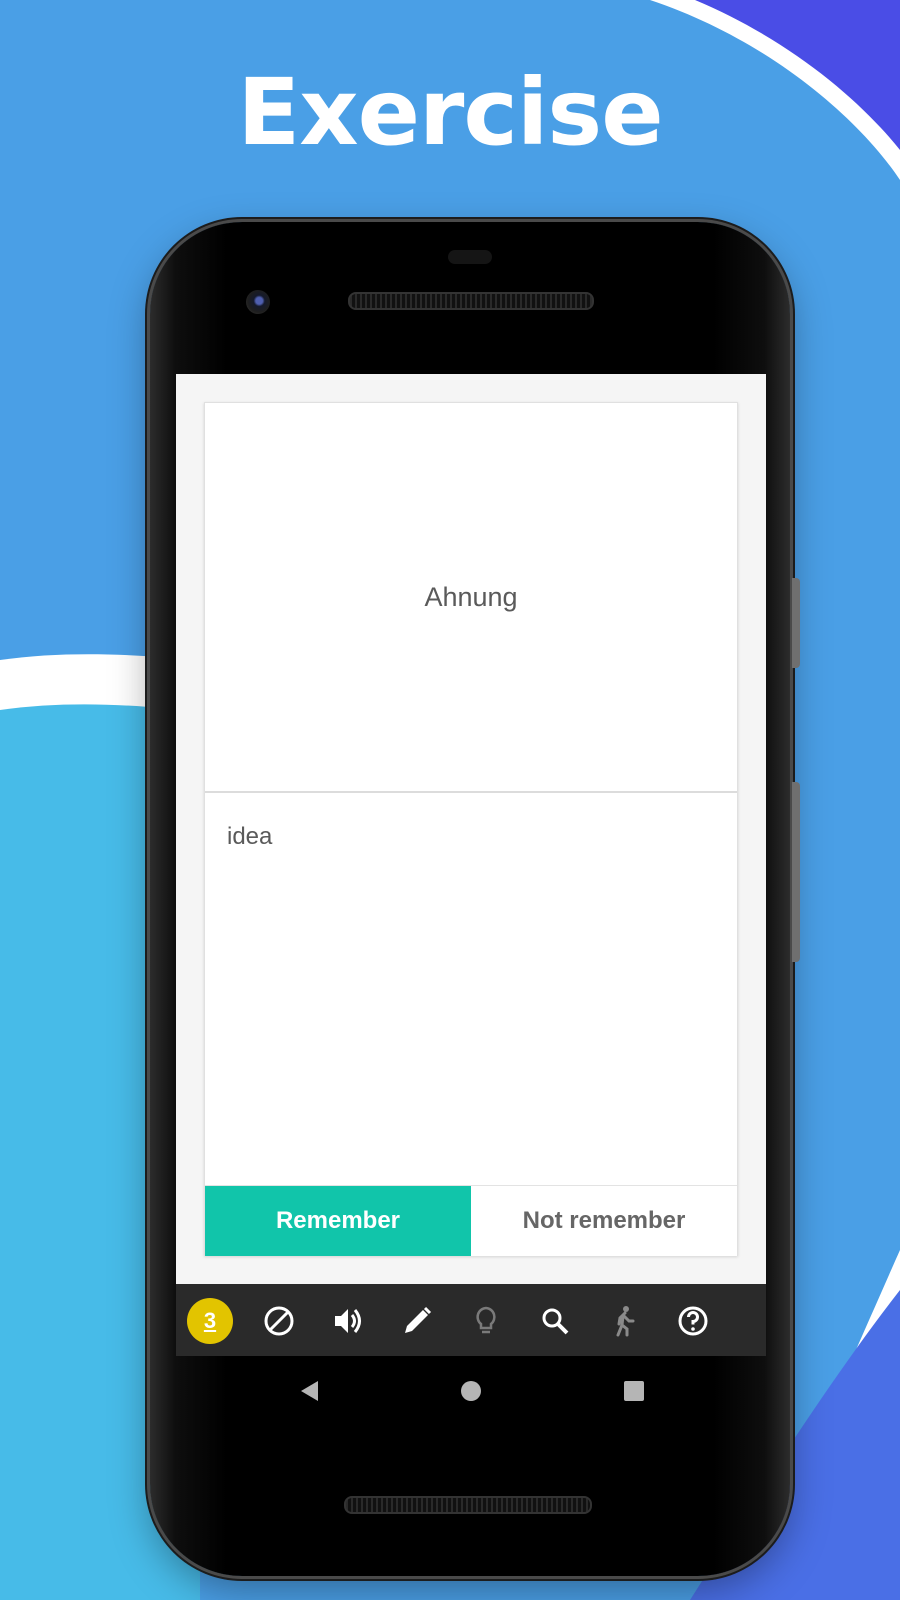 This screenshot has height=1600, width=900. What do you see at coordinates (471, 792) in the screenshot?
I see `card-divider` at bounding box center [471, 792].